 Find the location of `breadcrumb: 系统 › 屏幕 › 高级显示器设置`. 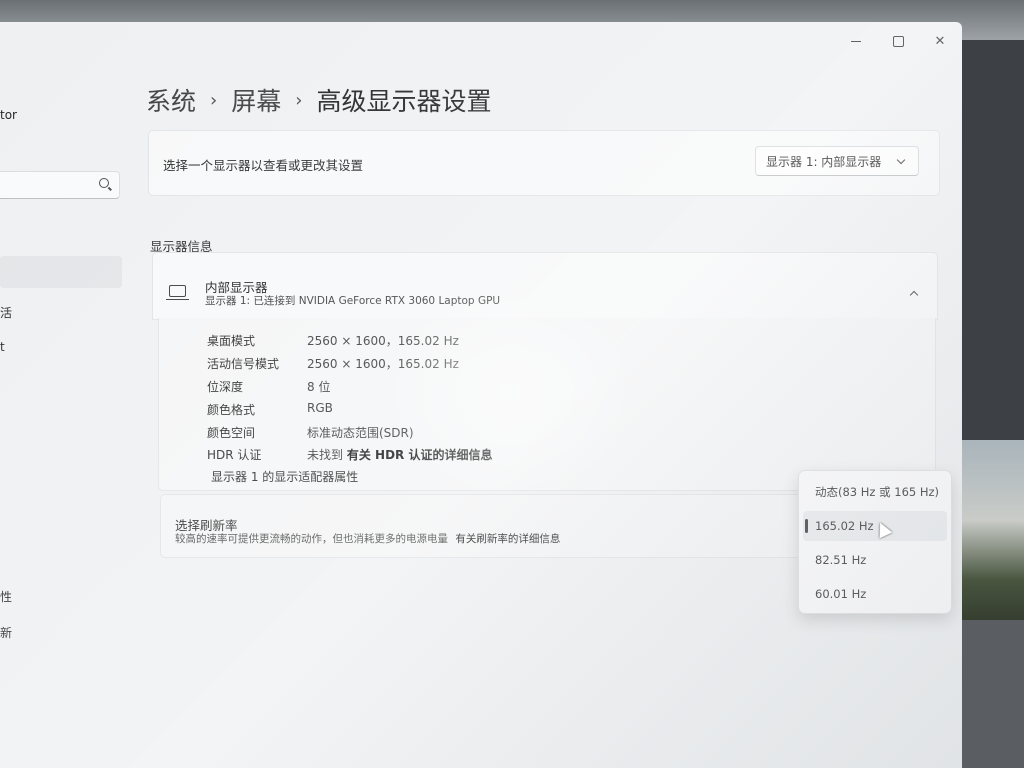

breadcrumb: 系统 › 屏幕 › 高级显示器设置 is located at coordinates (318, 100).